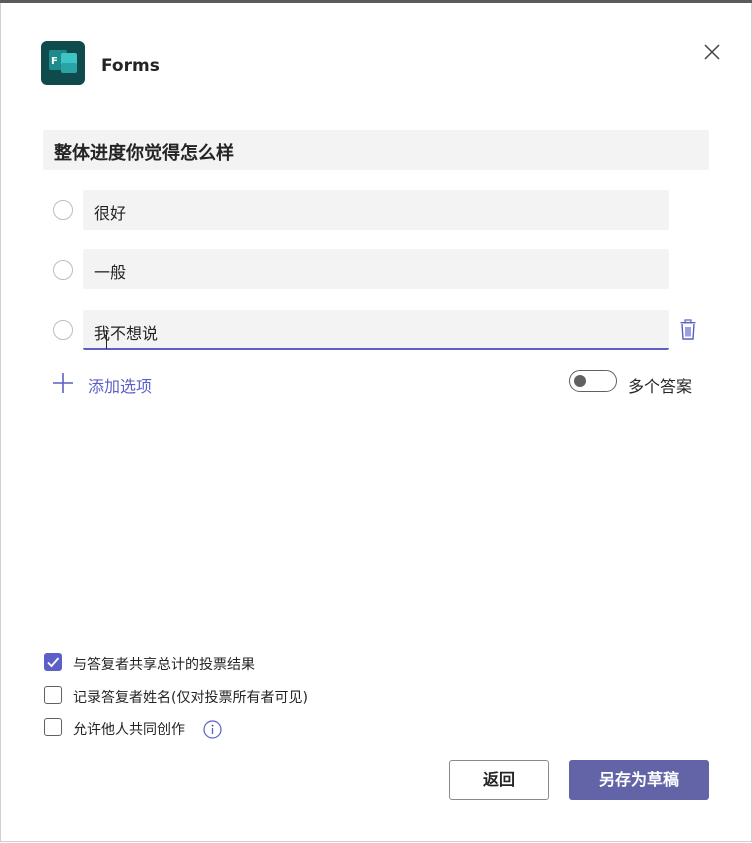 This screenshot has height=843, width=752. Describe the element at coordinates (499, 780) in the screenshot. I see `back-button: 返回` at that location.